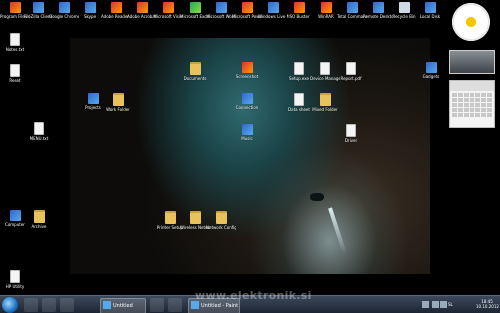 Image resolution: width=500 pixels, height=313 pixels. I want to click on icon-label: Microsoft Visio, so click(168, 16).